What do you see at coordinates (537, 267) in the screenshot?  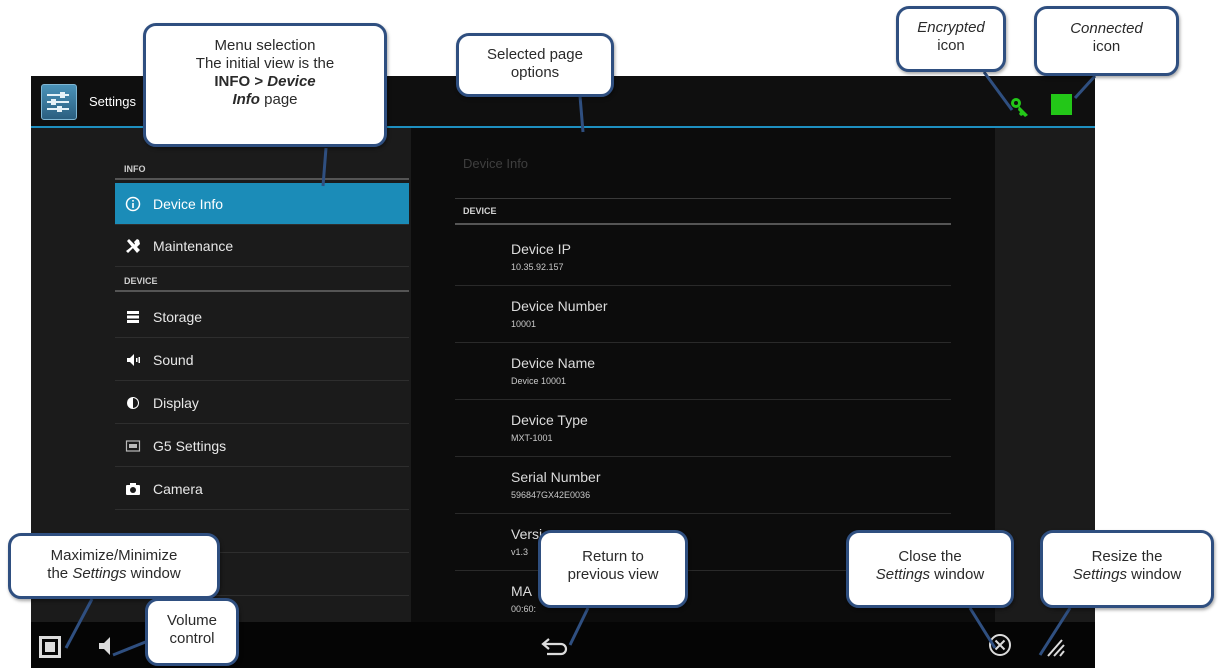 I see `info-value: 10.35.92.157` at bounding box center [537, 267].